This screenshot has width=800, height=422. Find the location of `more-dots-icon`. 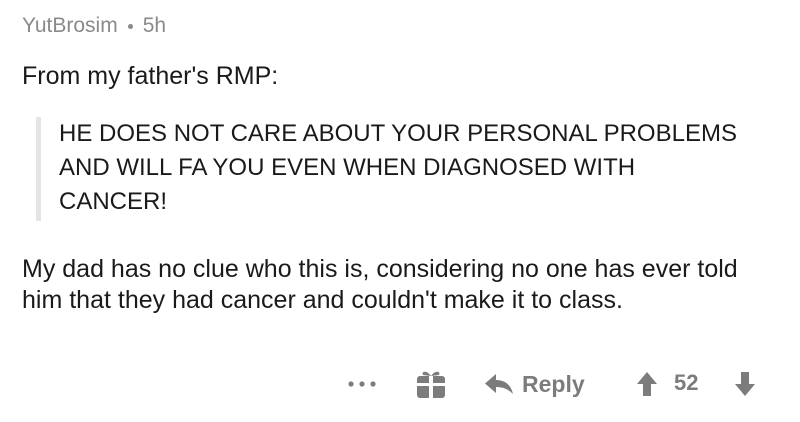

more-dots-icon is located at coordinates (362, 384).